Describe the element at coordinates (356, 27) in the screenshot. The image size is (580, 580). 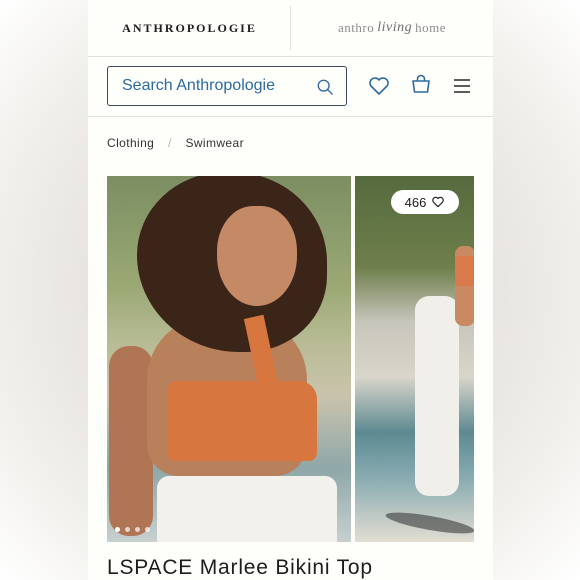
I see `living-logo-prefix: anthro` at that location.